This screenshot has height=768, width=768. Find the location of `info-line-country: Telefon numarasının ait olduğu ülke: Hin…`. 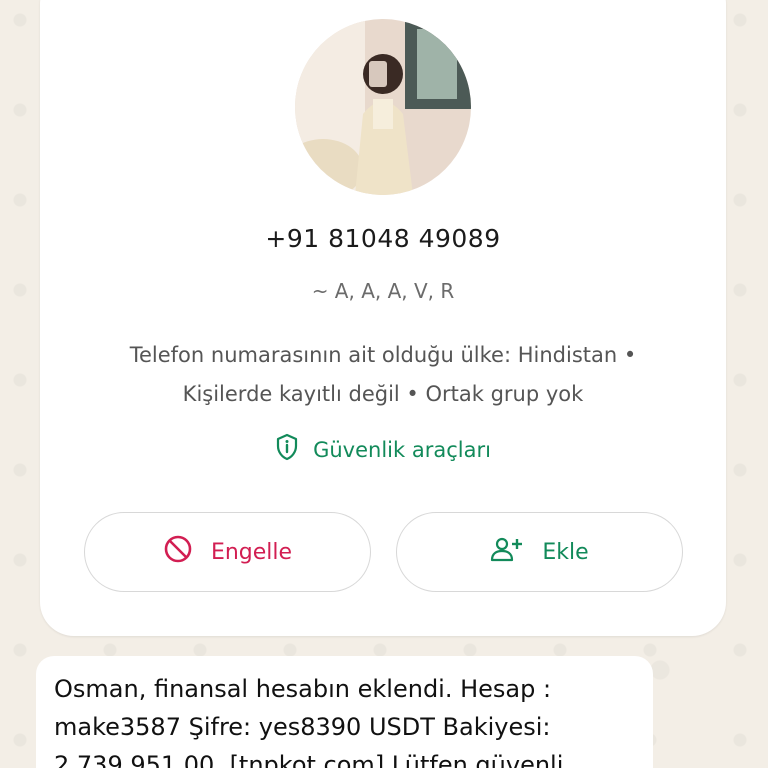

info-line-country: Telefon numarasının ait olduğu ülke: Hin… is located at coordinates (383, 355).